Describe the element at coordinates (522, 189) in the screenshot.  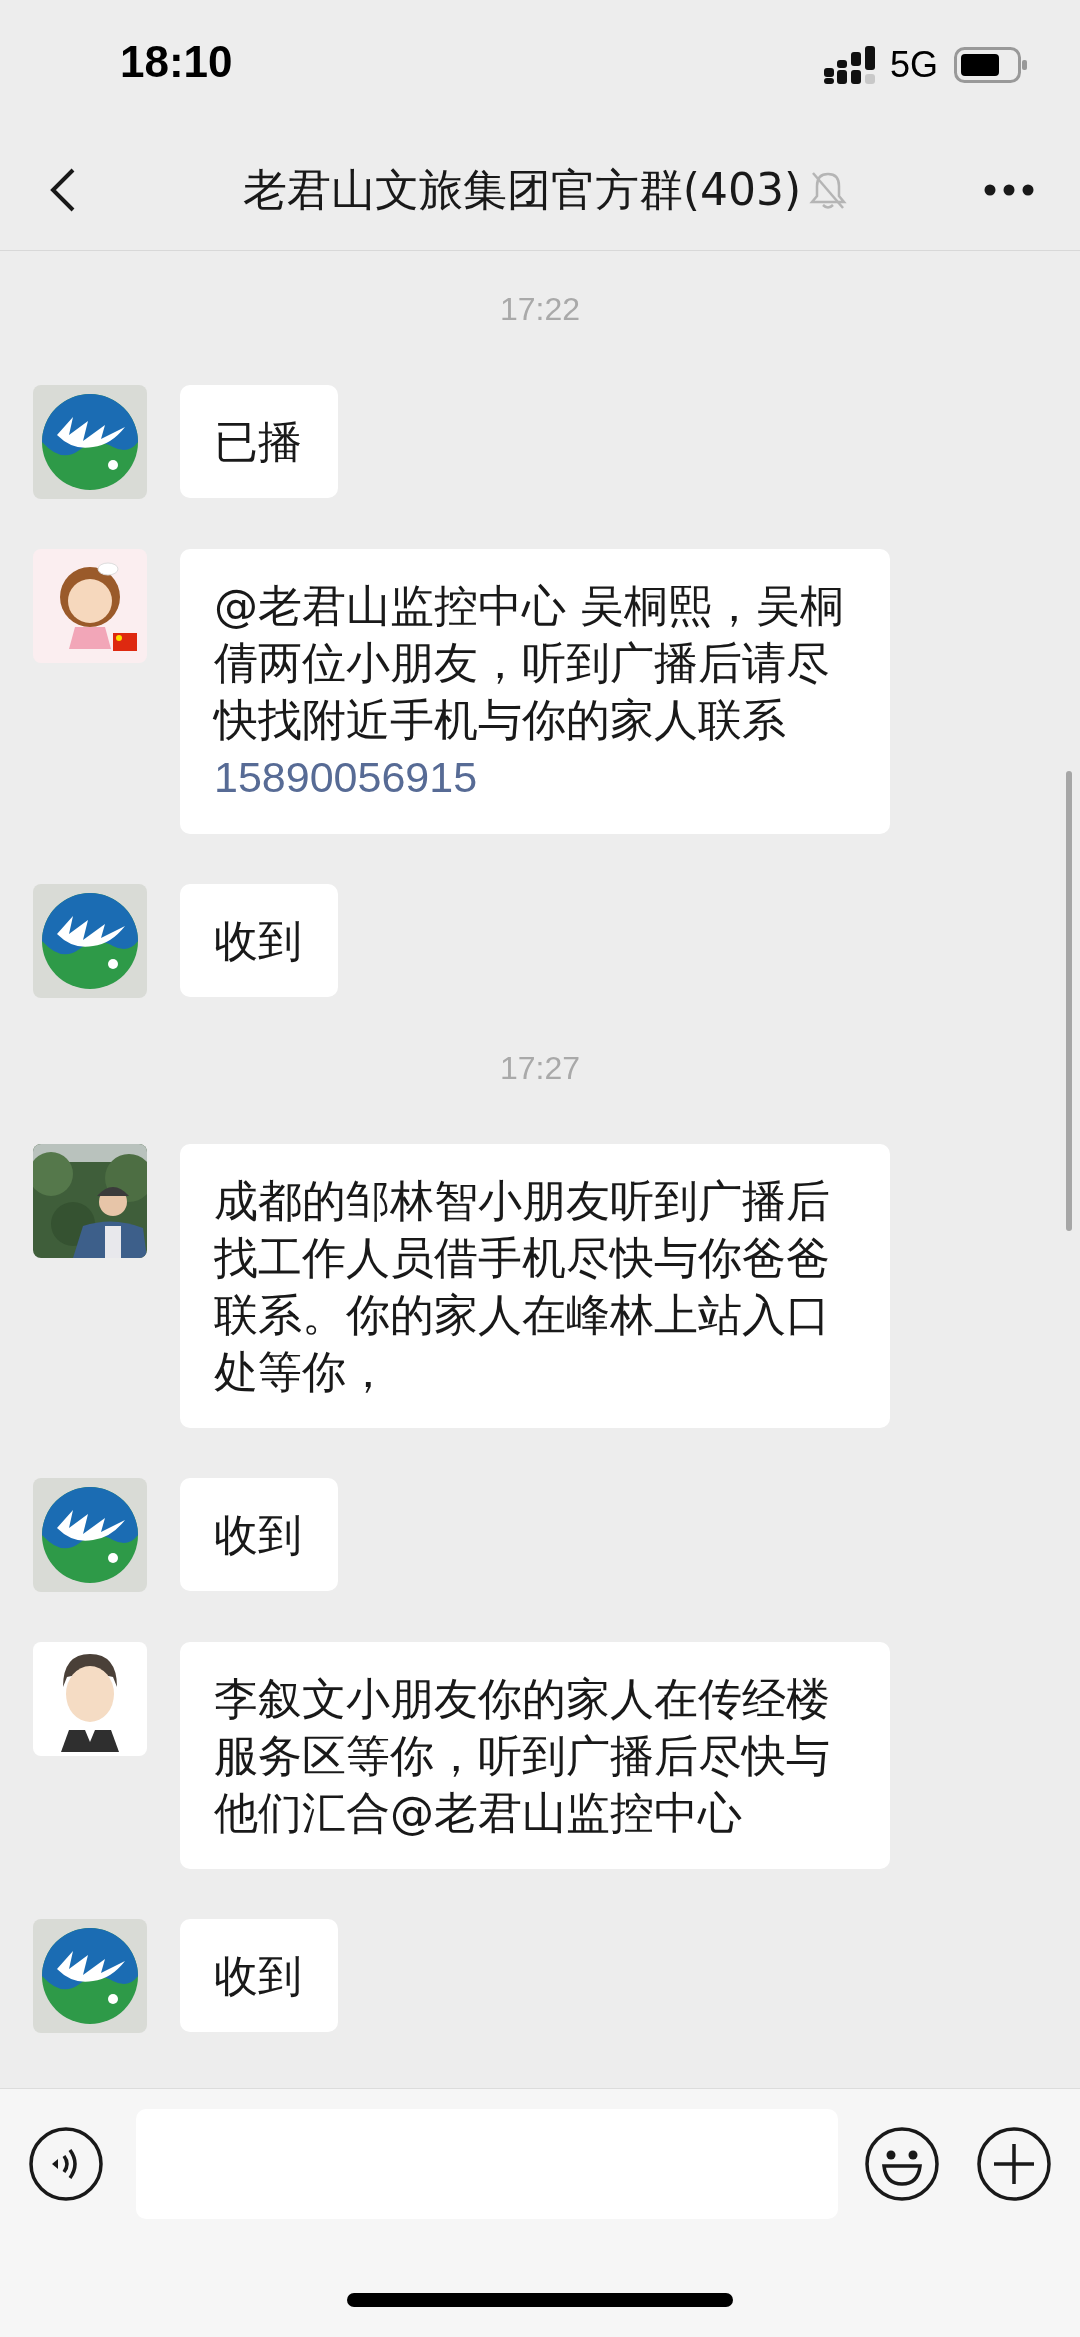
I see `chat-title: 老君山文旅集团官方群(403)` at that location.